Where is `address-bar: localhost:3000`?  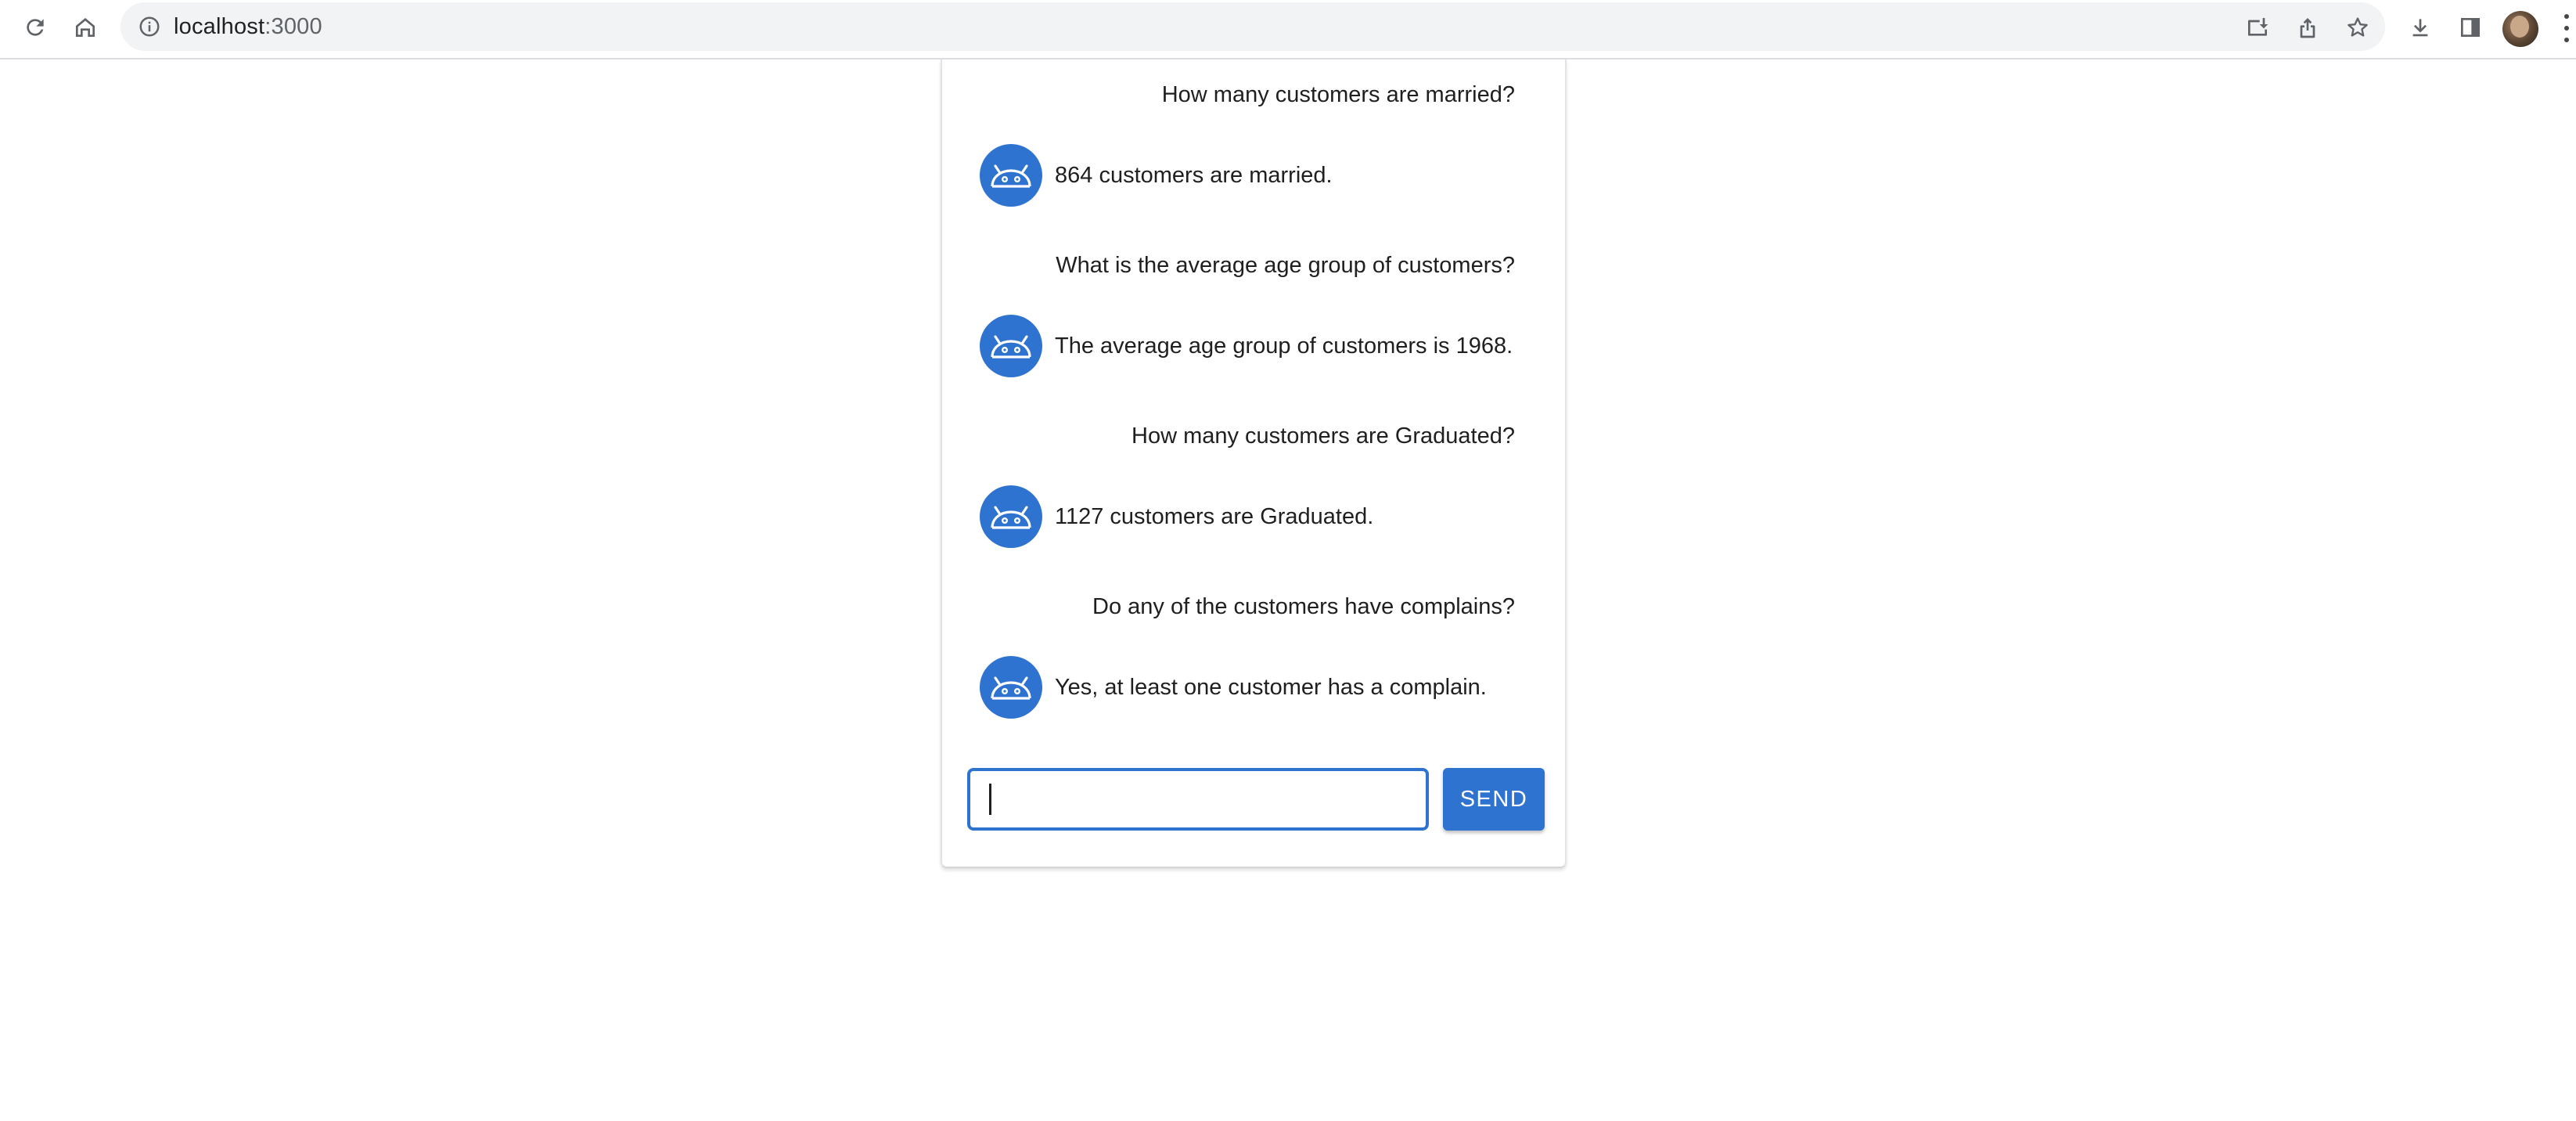
address-bar: localhost:3000 is located at coordinates (1253, 26).